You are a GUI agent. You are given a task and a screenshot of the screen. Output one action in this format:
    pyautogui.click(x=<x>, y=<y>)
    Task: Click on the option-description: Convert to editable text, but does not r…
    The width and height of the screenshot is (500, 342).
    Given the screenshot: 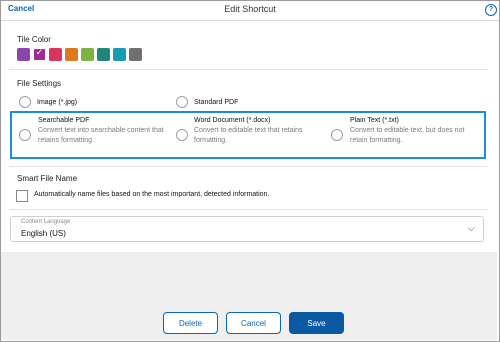 What is the action you would take?
    pyautogui.click(x=407, y=135)
    